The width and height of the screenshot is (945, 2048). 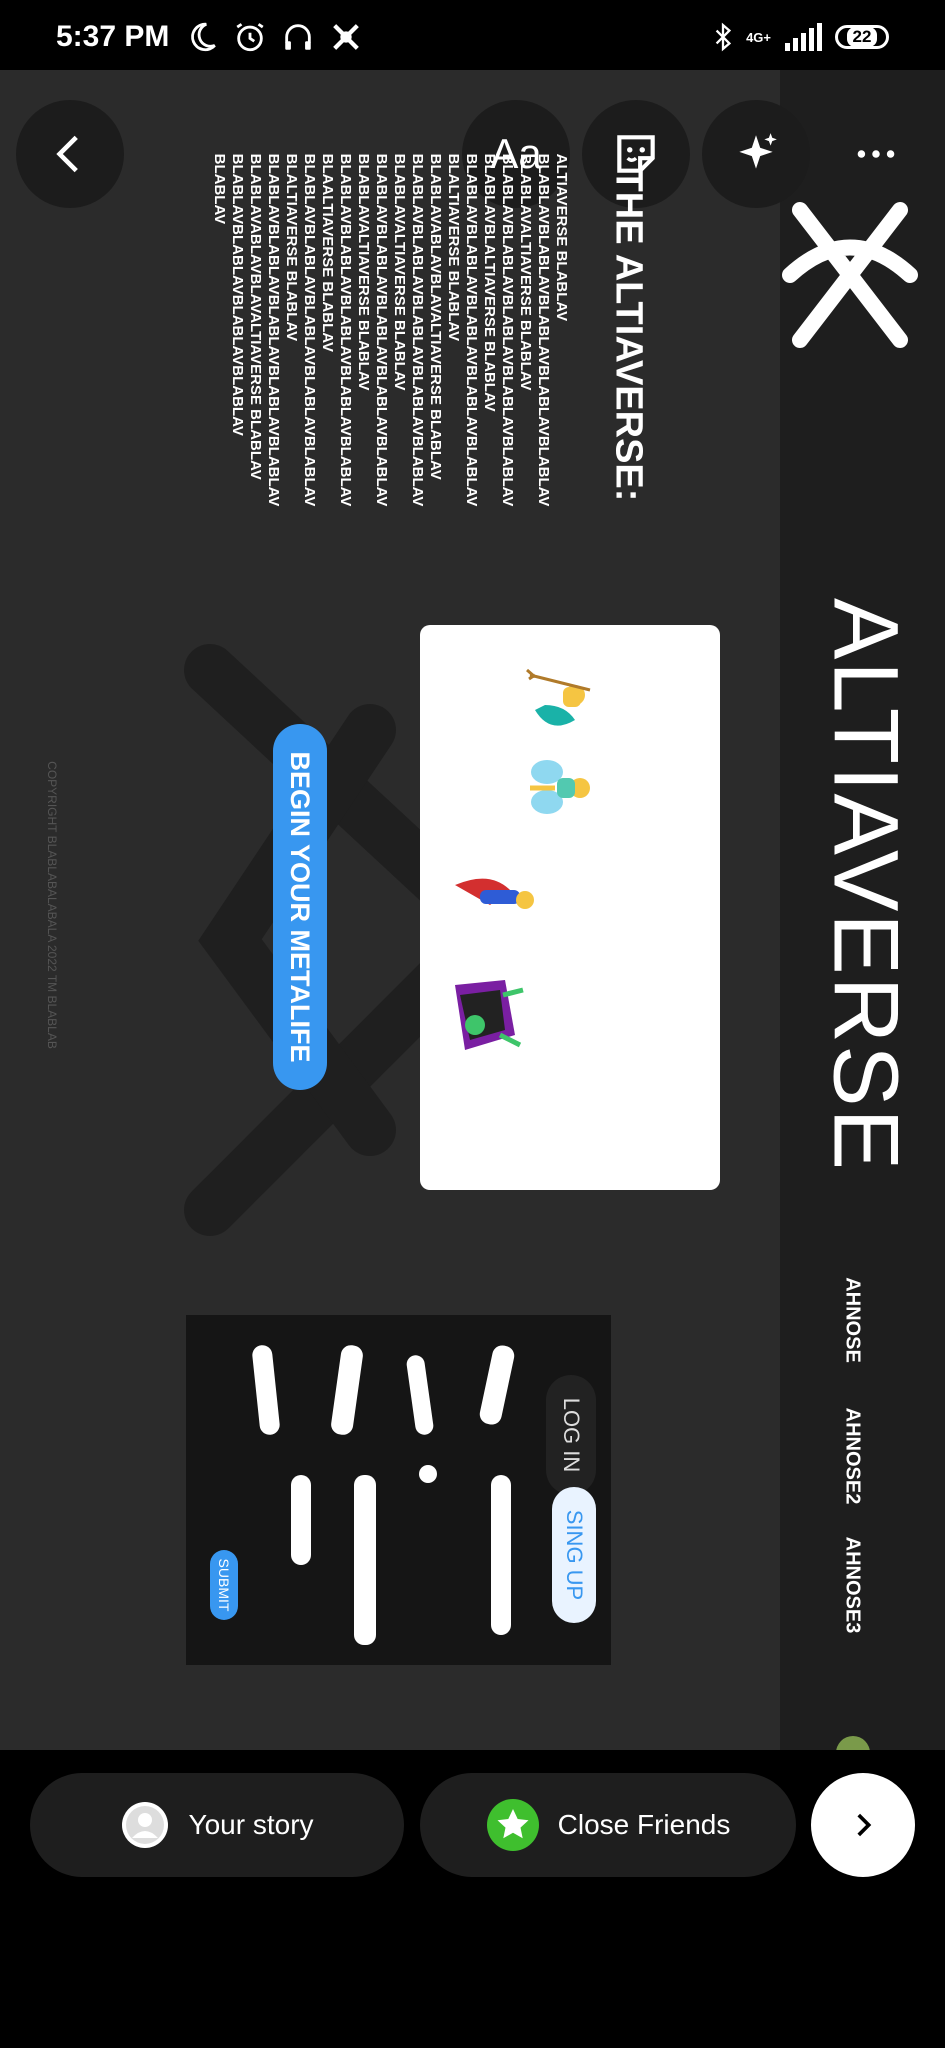 I want to click on signup-button: SING UP, so click(x=574, y=1555).